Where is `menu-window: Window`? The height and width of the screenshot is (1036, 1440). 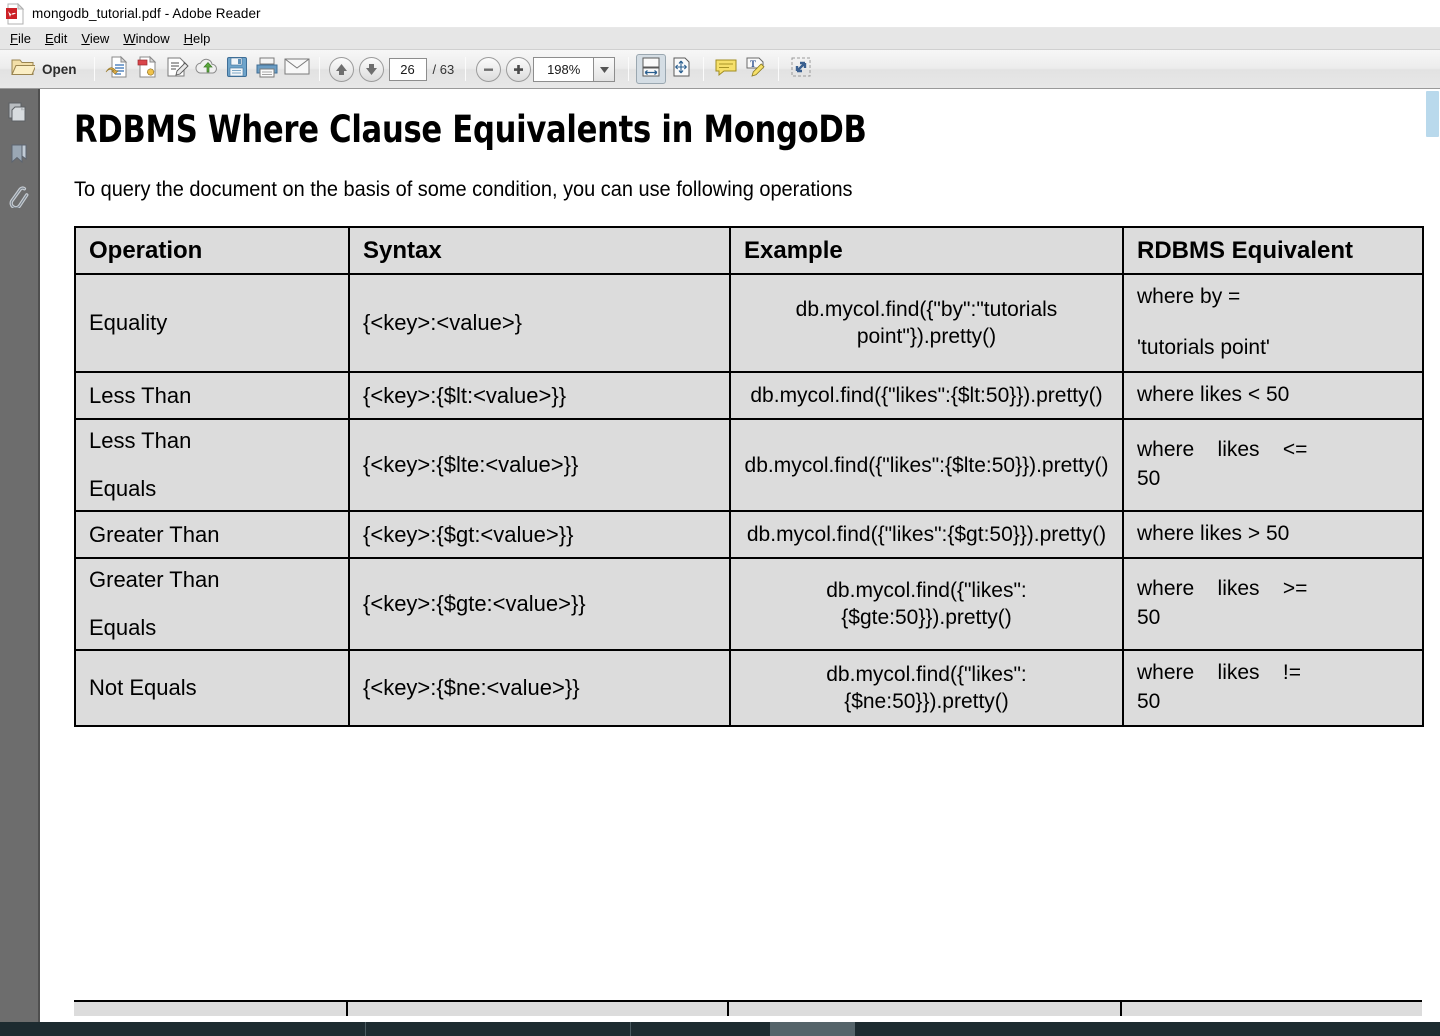
menu-window: Window is located at coordinates (150, 38).